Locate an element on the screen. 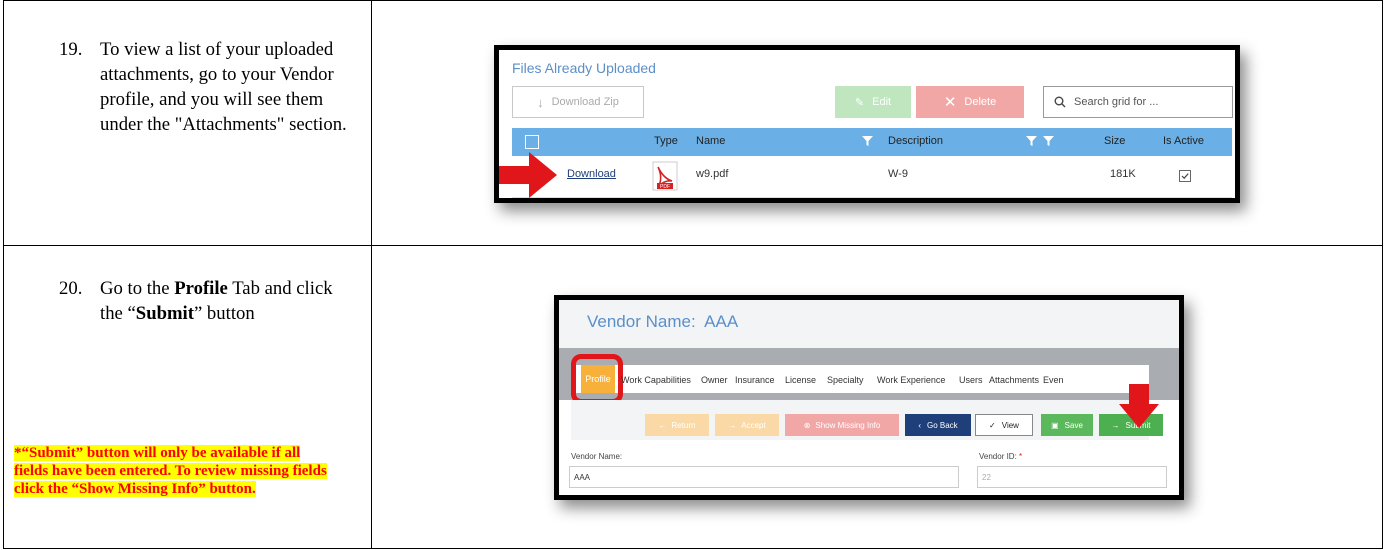 This screenshot has height=550, width=1387. search-icon is located at coordinates (1060, 102).